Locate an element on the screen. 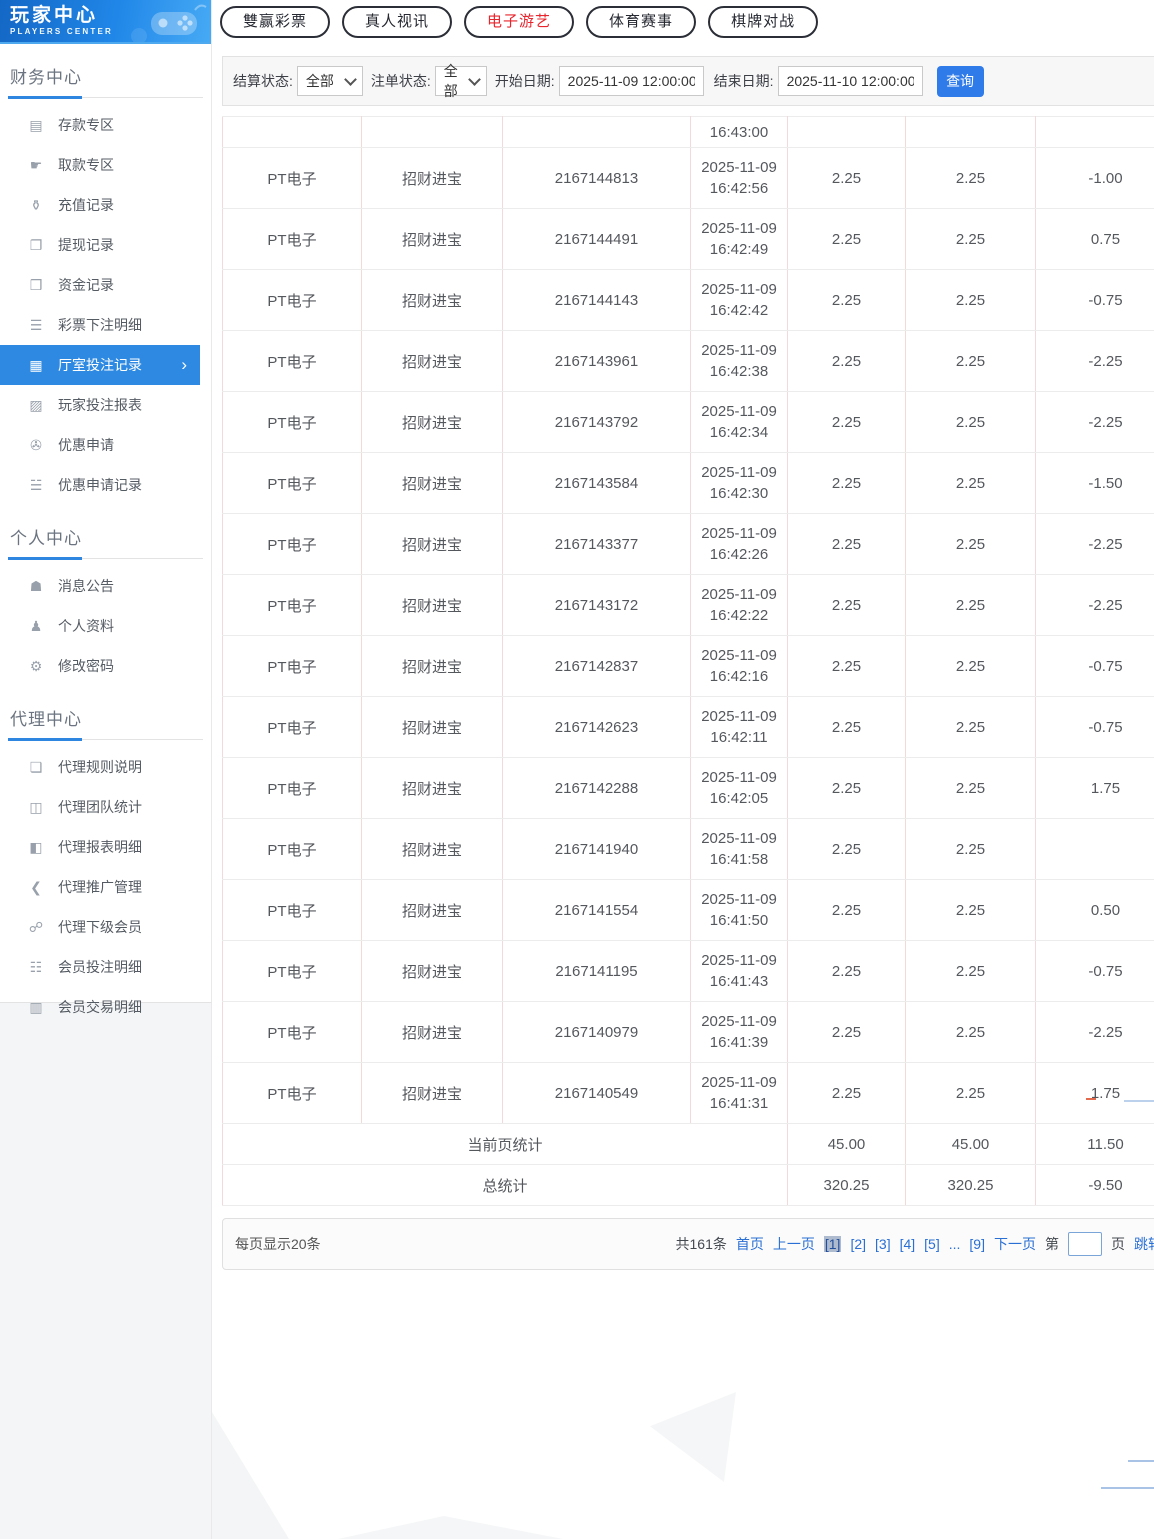 The height and width of the screenshot is (1539, 1154). per-page-label: 每页显示20条 is located at coordinates (278, 1244).